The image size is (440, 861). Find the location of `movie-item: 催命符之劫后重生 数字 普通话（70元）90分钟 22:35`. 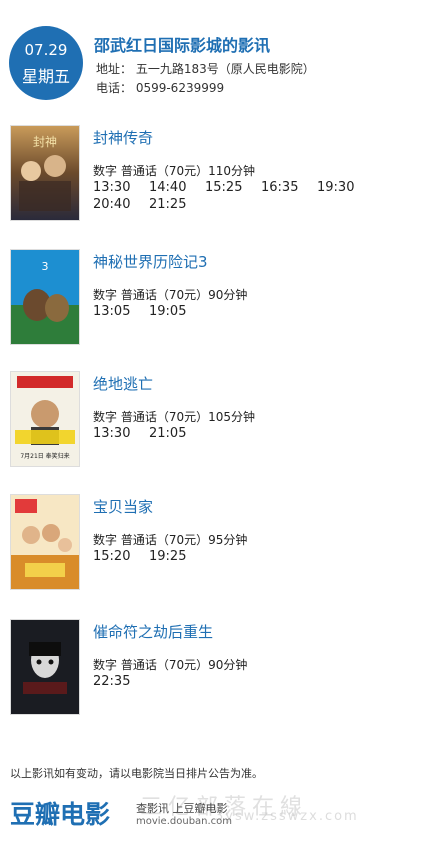

movie-item: 催命符之劫后重生 数字 普通话（70元）90分钟 22:35 is located at coordinates (220, 669).